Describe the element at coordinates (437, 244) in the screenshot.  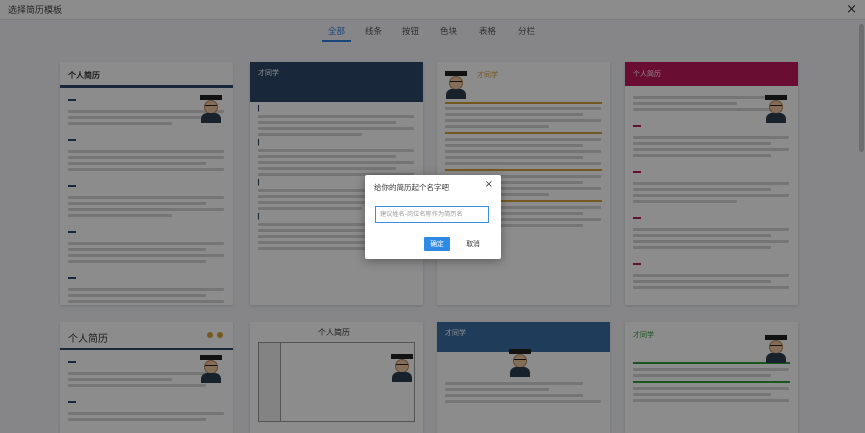
I see `confirm-button: 确定` at that location.